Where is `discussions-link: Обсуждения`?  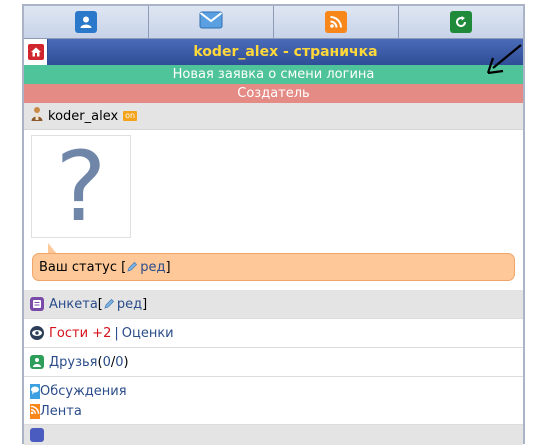 discussions-link: Обсуждения is located at coordinates (83, 391).